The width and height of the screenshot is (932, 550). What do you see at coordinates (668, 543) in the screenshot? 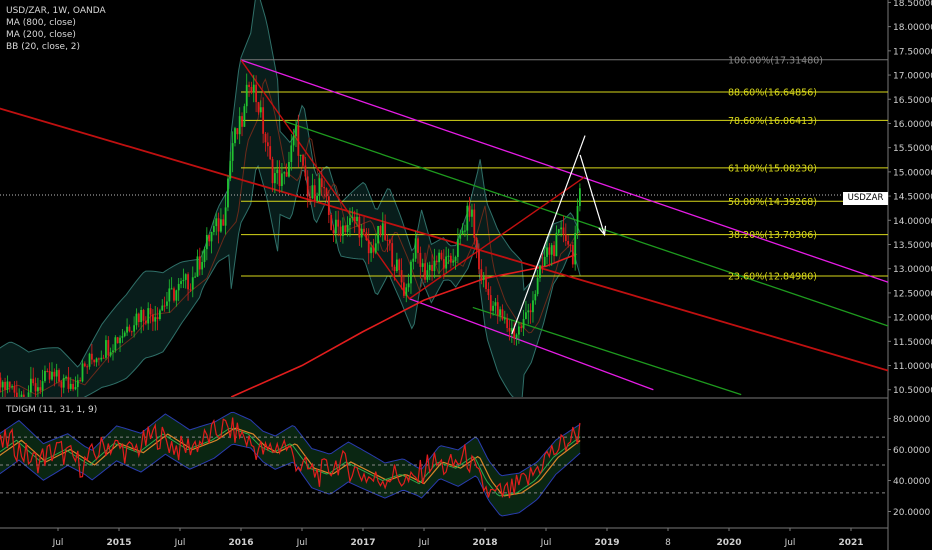
I see `time-tick-label: 8` at bounding box center [668, 543].